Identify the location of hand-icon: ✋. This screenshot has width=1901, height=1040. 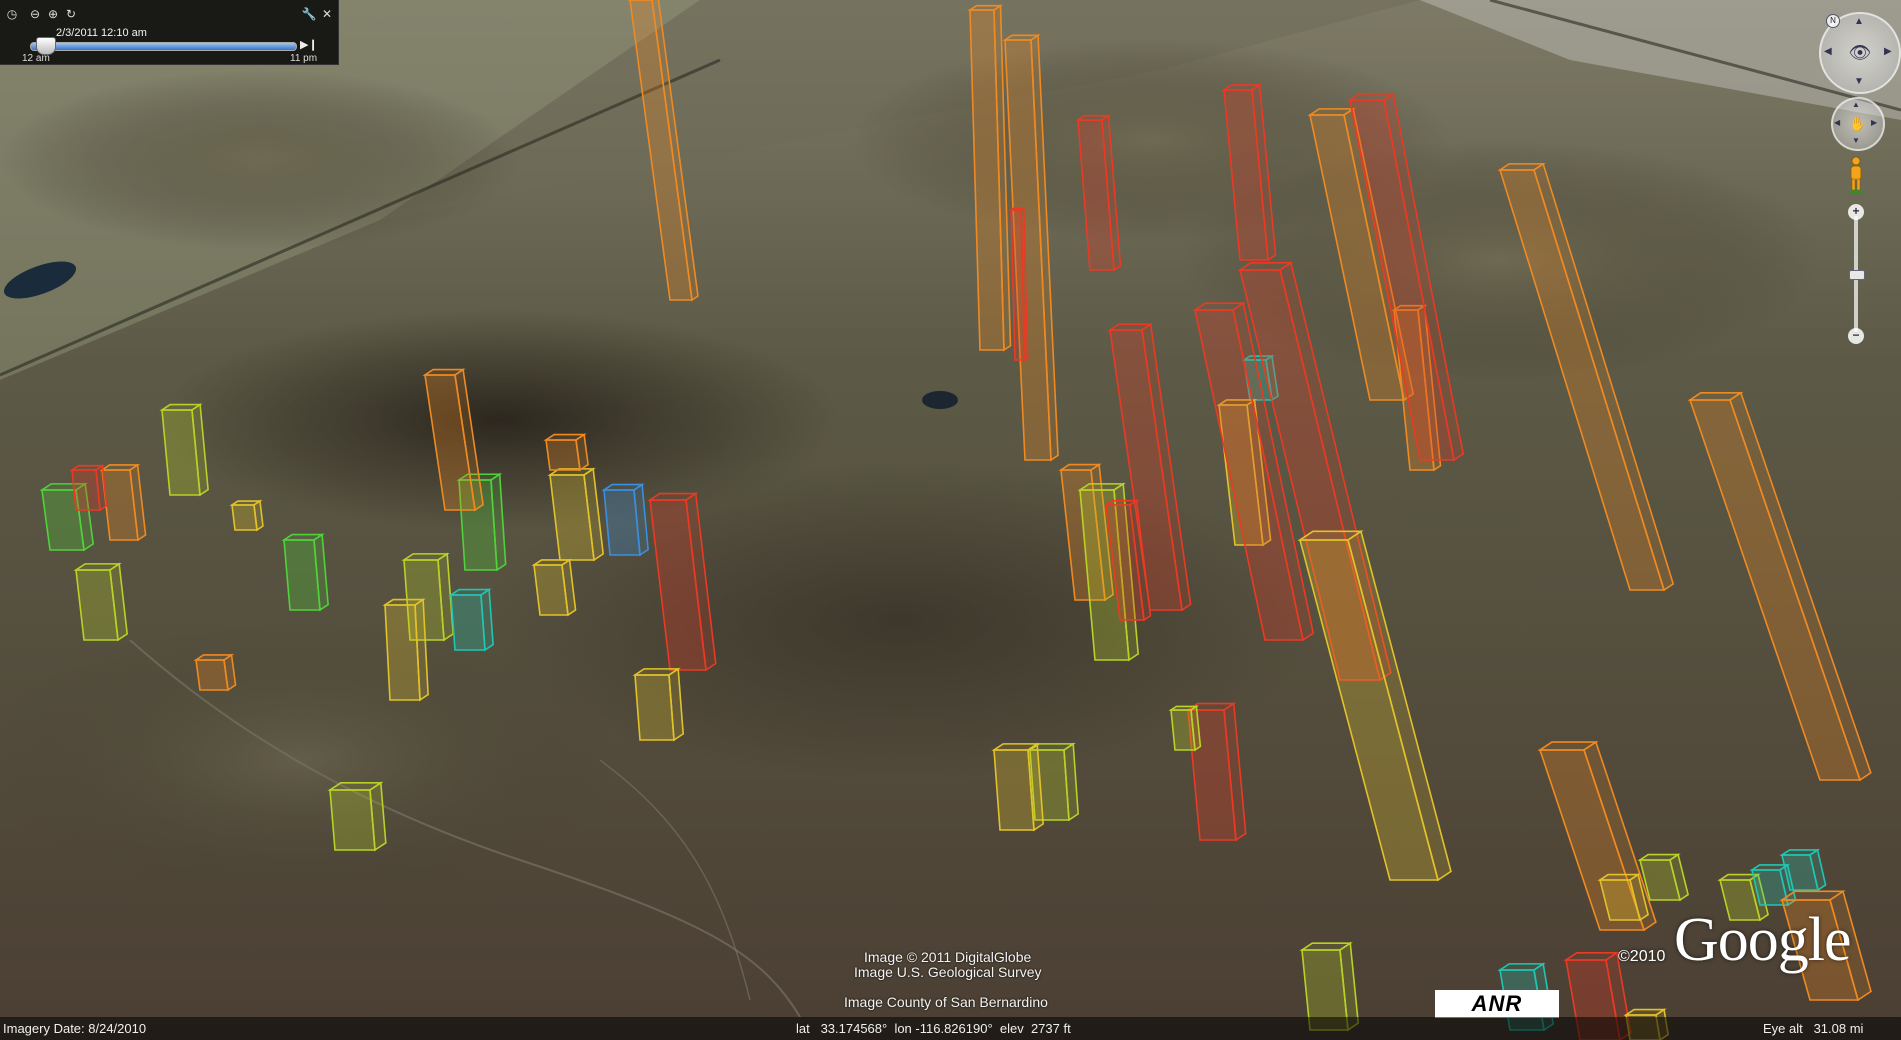
(1858, 123).